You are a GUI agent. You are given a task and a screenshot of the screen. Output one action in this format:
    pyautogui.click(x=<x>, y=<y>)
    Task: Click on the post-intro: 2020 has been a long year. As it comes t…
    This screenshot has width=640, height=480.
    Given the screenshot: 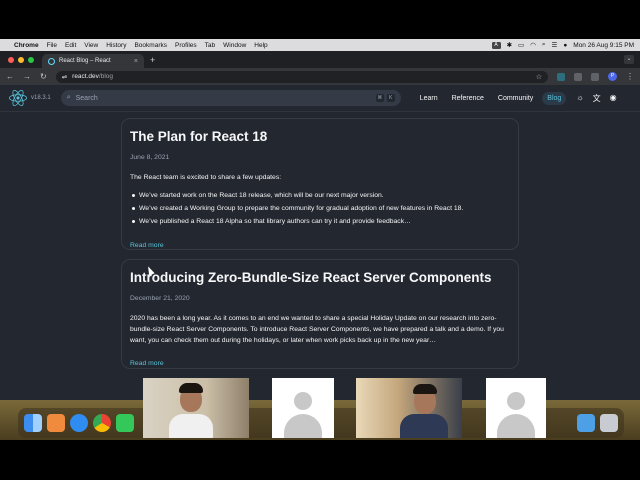 What is the action you would take?
    pyautogui.click(x=317, y=329)
    